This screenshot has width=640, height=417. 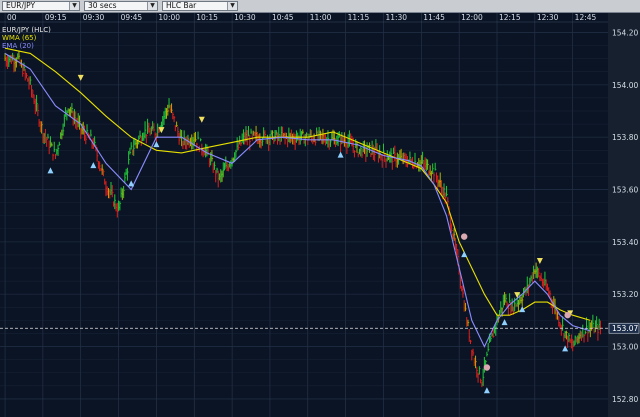 I want to click on x-tick-label: 10:45, so click(x=283, y=17).